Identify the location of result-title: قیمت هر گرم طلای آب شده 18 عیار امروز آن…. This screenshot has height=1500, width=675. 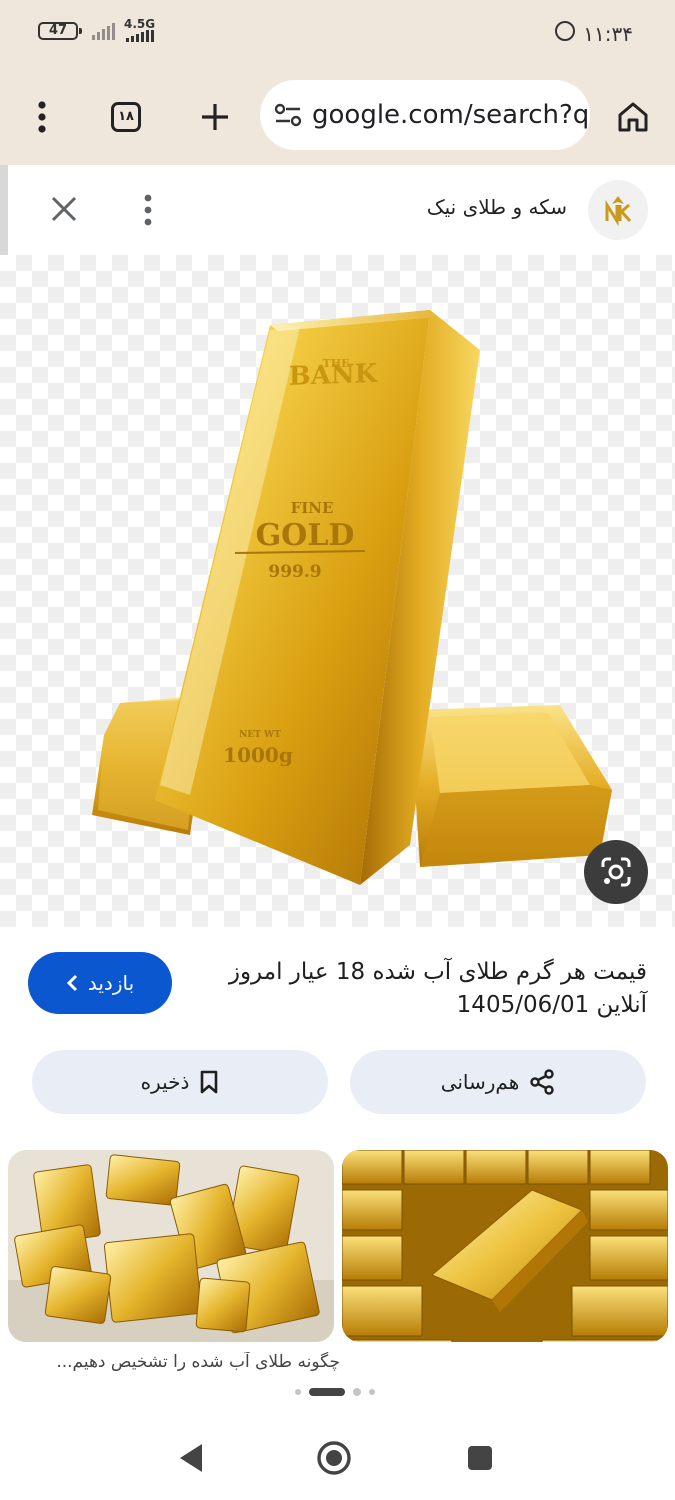
(427, 989).